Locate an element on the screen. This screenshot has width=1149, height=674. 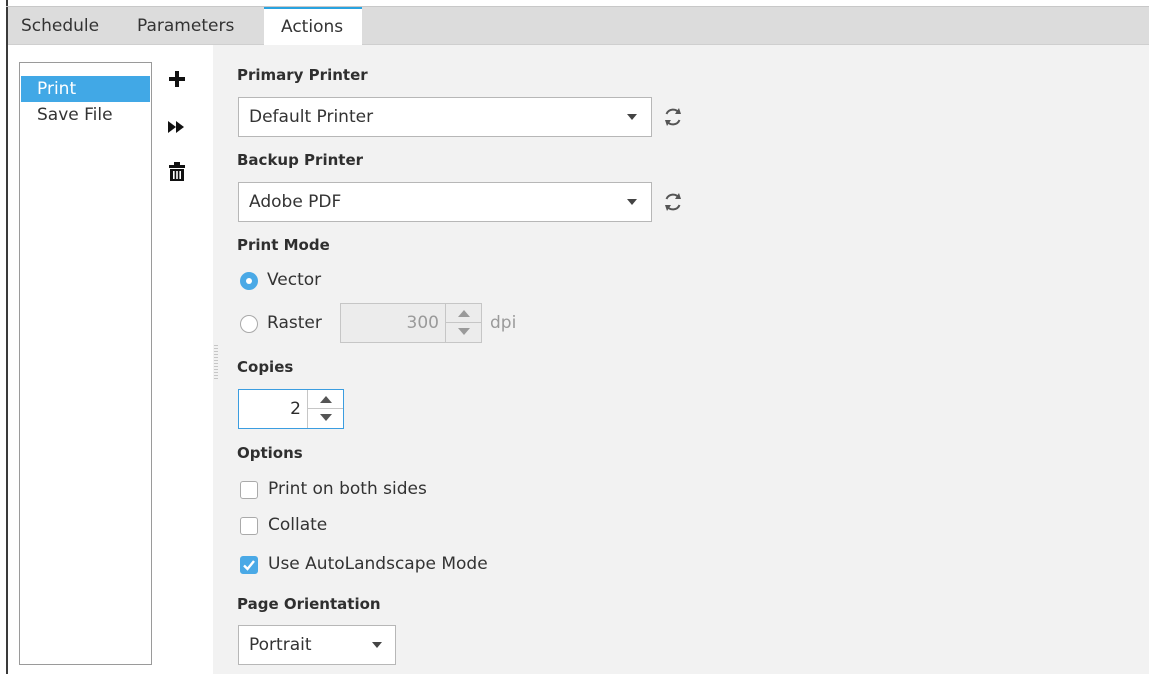
collate-checkbox is located at coordinates (249, 526).